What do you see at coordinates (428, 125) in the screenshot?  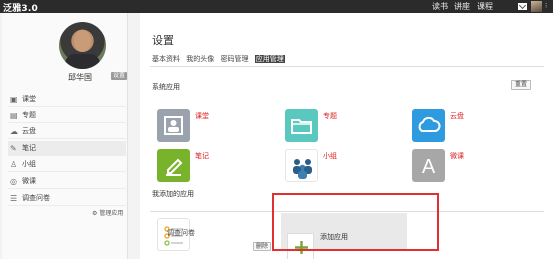 I see `cloud-app-icon` at bounding box center [428, 125].